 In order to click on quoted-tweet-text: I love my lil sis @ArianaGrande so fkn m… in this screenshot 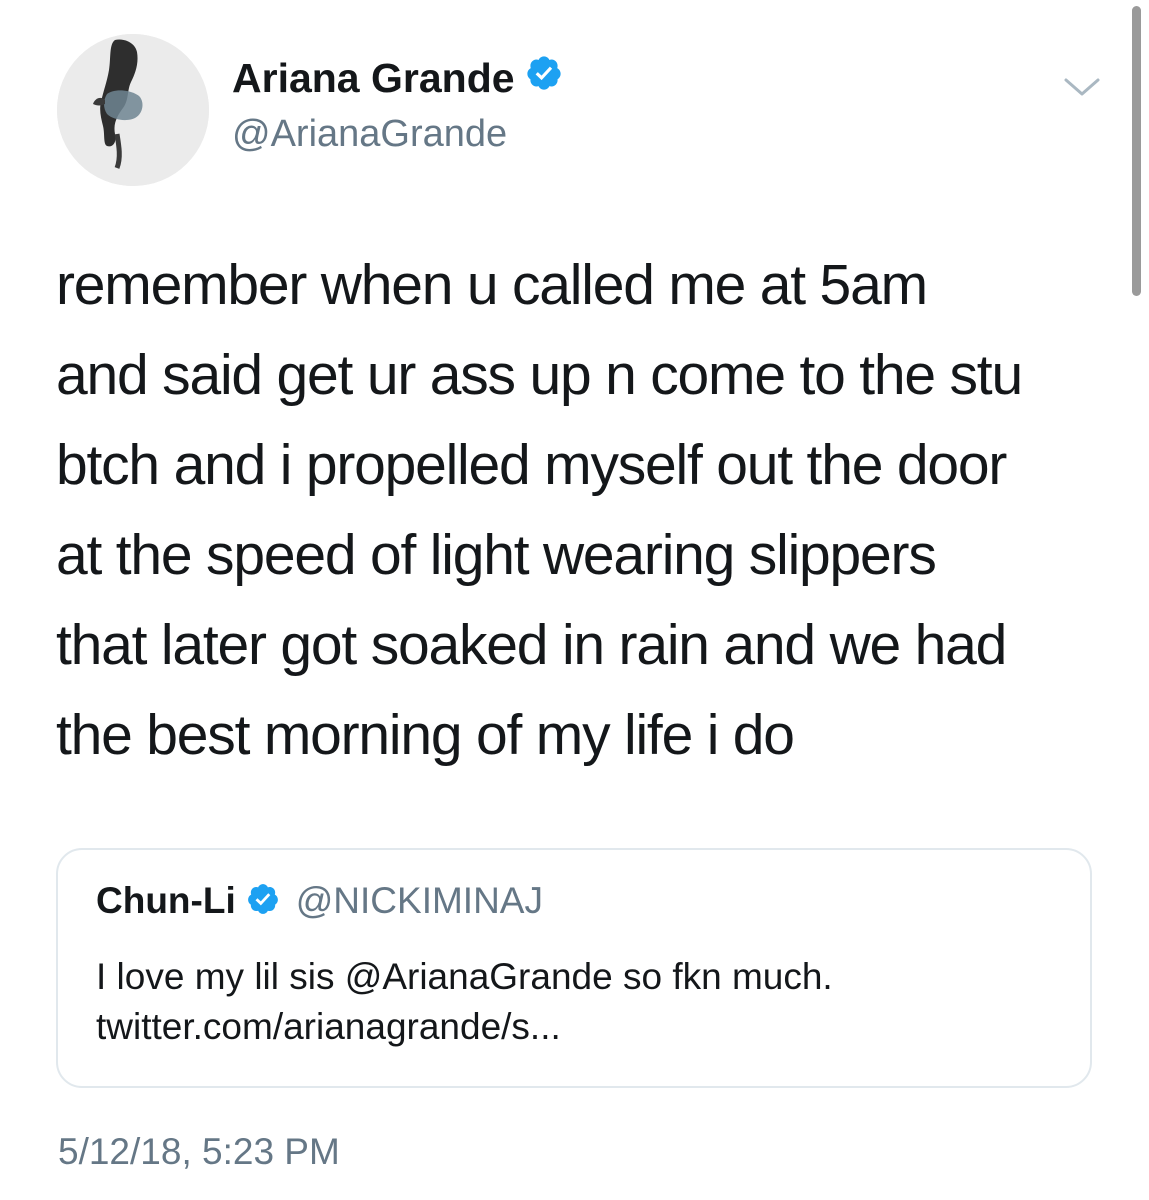, I will do `click(576, 1002)`.